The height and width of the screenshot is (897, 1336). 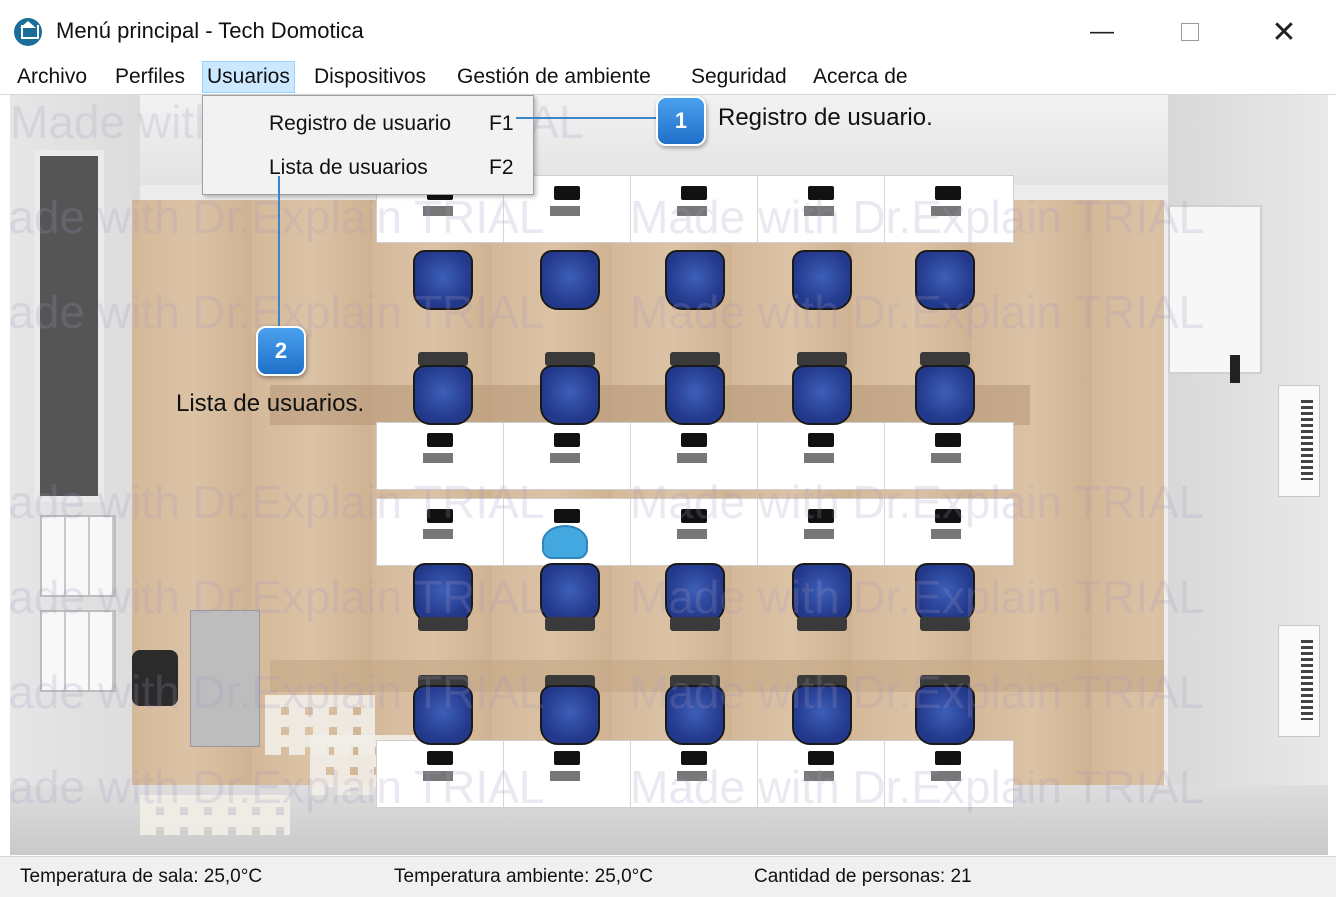 What do you see at coordinates (681, 121) in the screenshot?
I see `callout-badge-1: 1` at bounding box center [681, 121].